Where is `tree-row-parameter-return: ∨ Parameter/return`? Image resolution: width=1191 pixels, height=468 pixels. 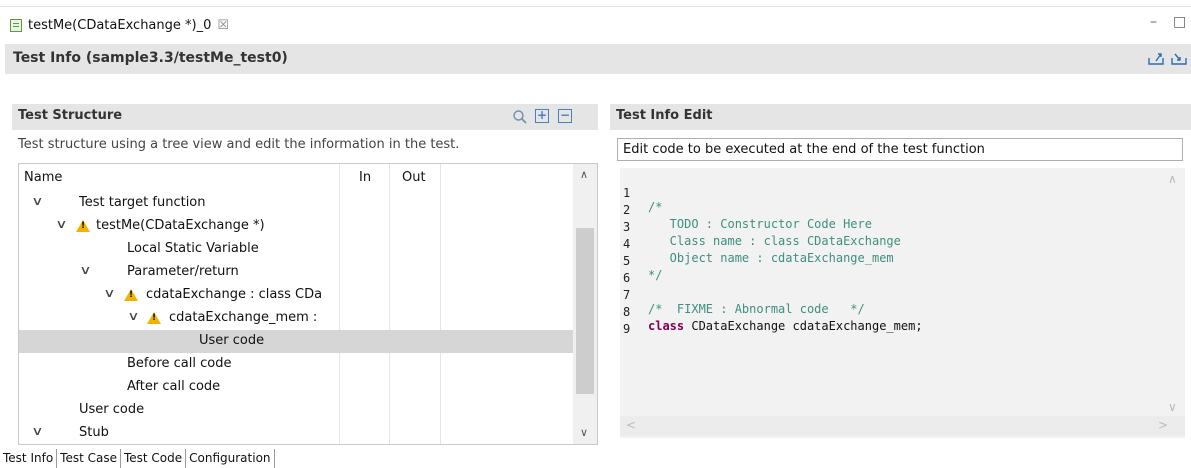 tree-row-parameter-return: ∨ Parameter/return is located at coordinates (296, 272).